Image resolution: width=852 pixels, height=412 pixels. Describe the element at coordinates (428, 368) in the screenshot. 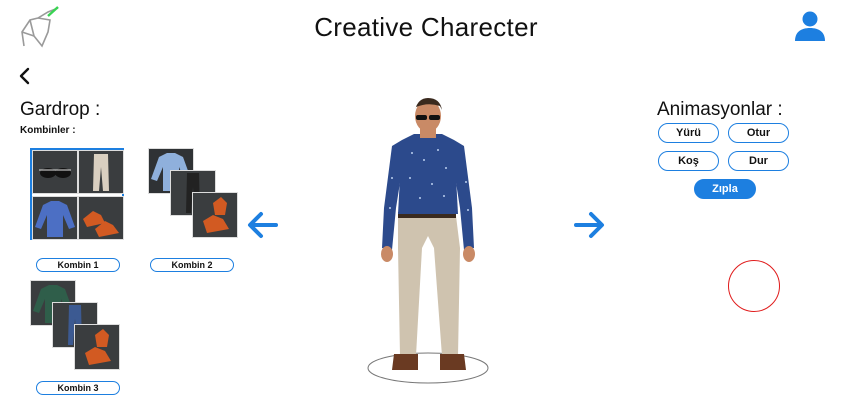

I see `character-platform` at that location.